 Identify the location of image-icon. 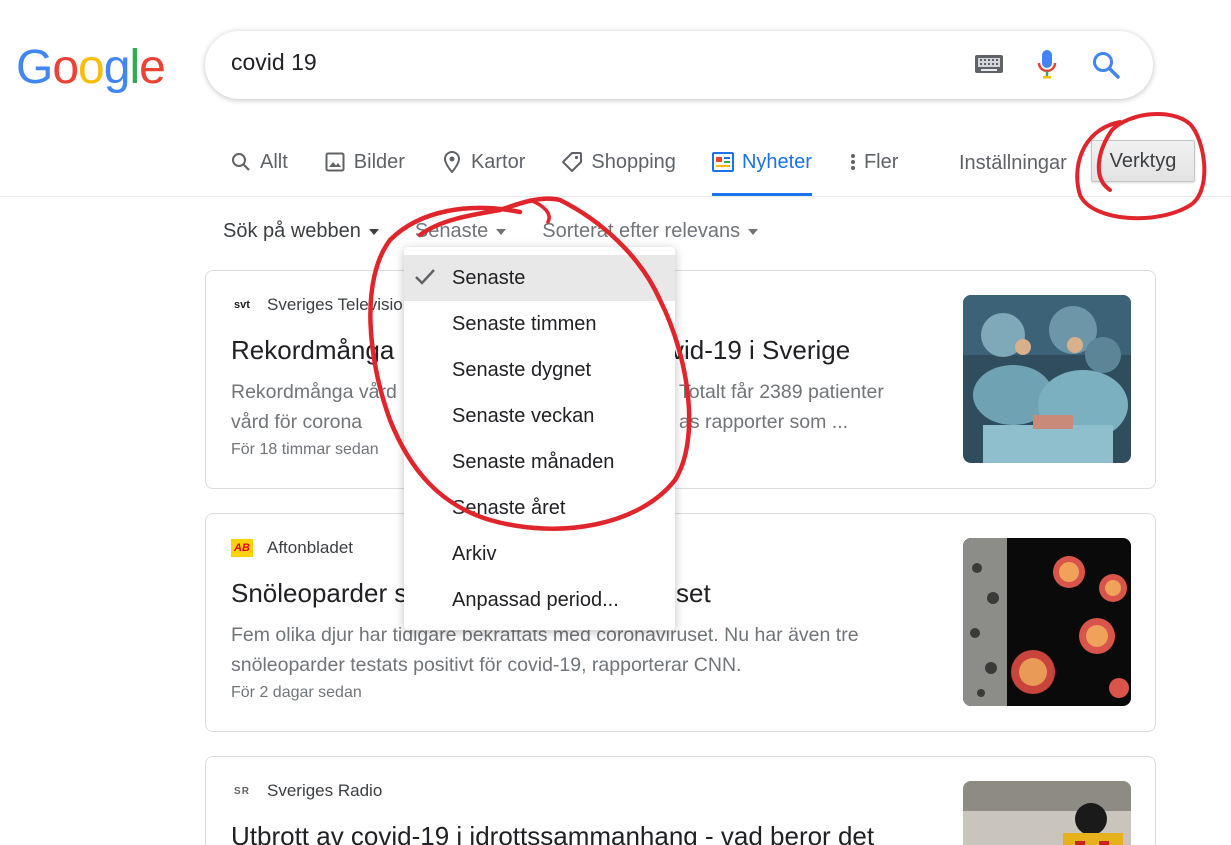
(335, 162).